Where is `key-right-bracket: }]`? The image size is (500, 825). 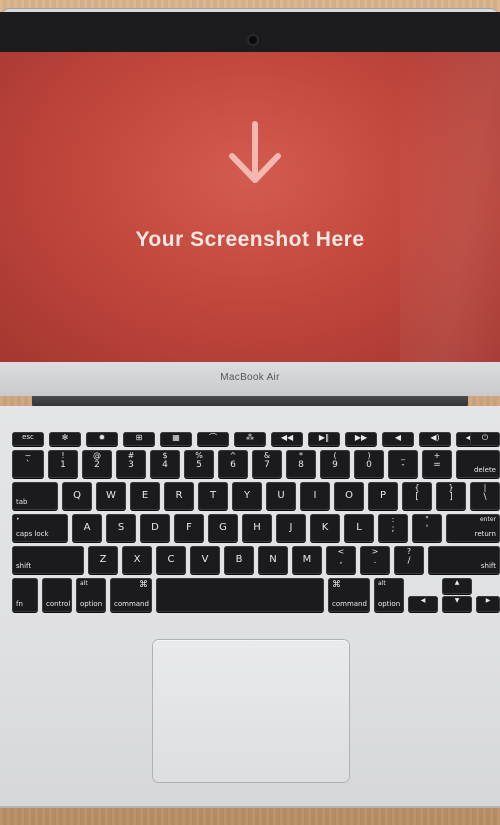
key-right-bracket: }] is located at coordinates (451, 496).